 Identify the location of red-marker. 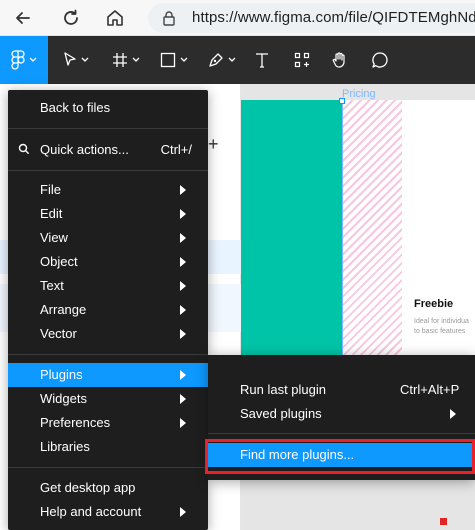
(443, 521).